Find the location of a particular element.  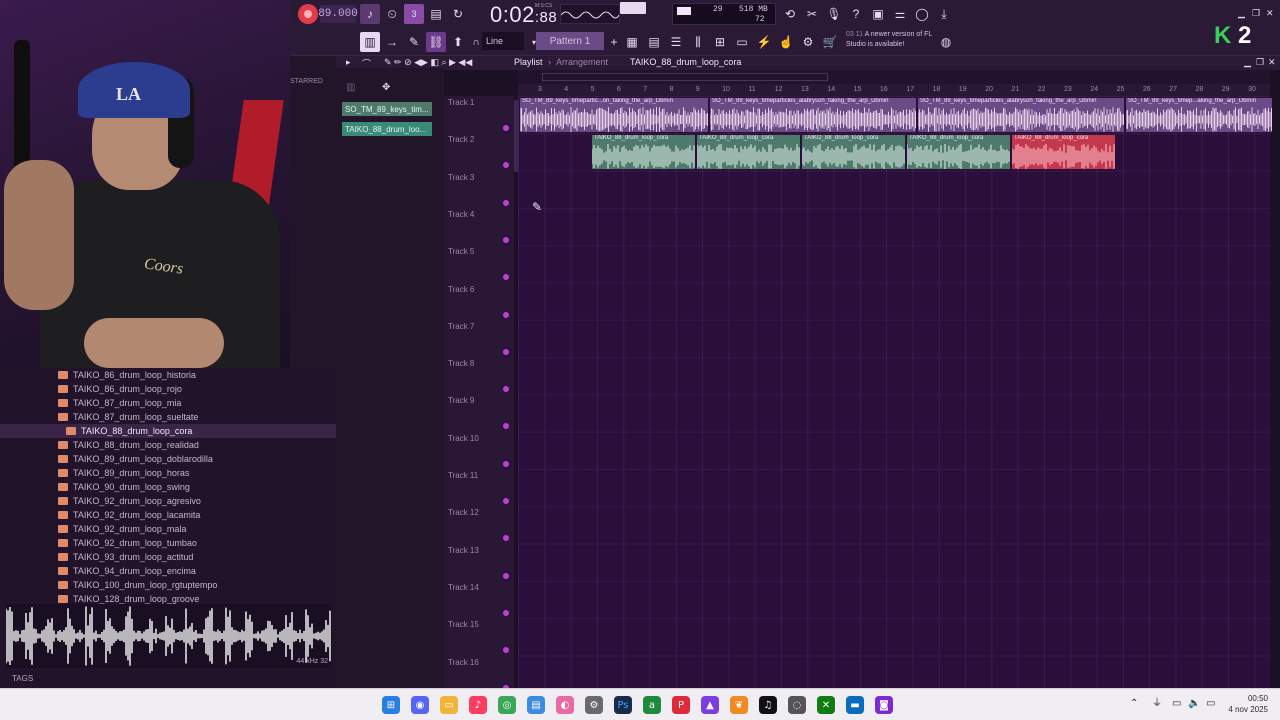

track-name: Track 1 is located at coordinates (461, 102).